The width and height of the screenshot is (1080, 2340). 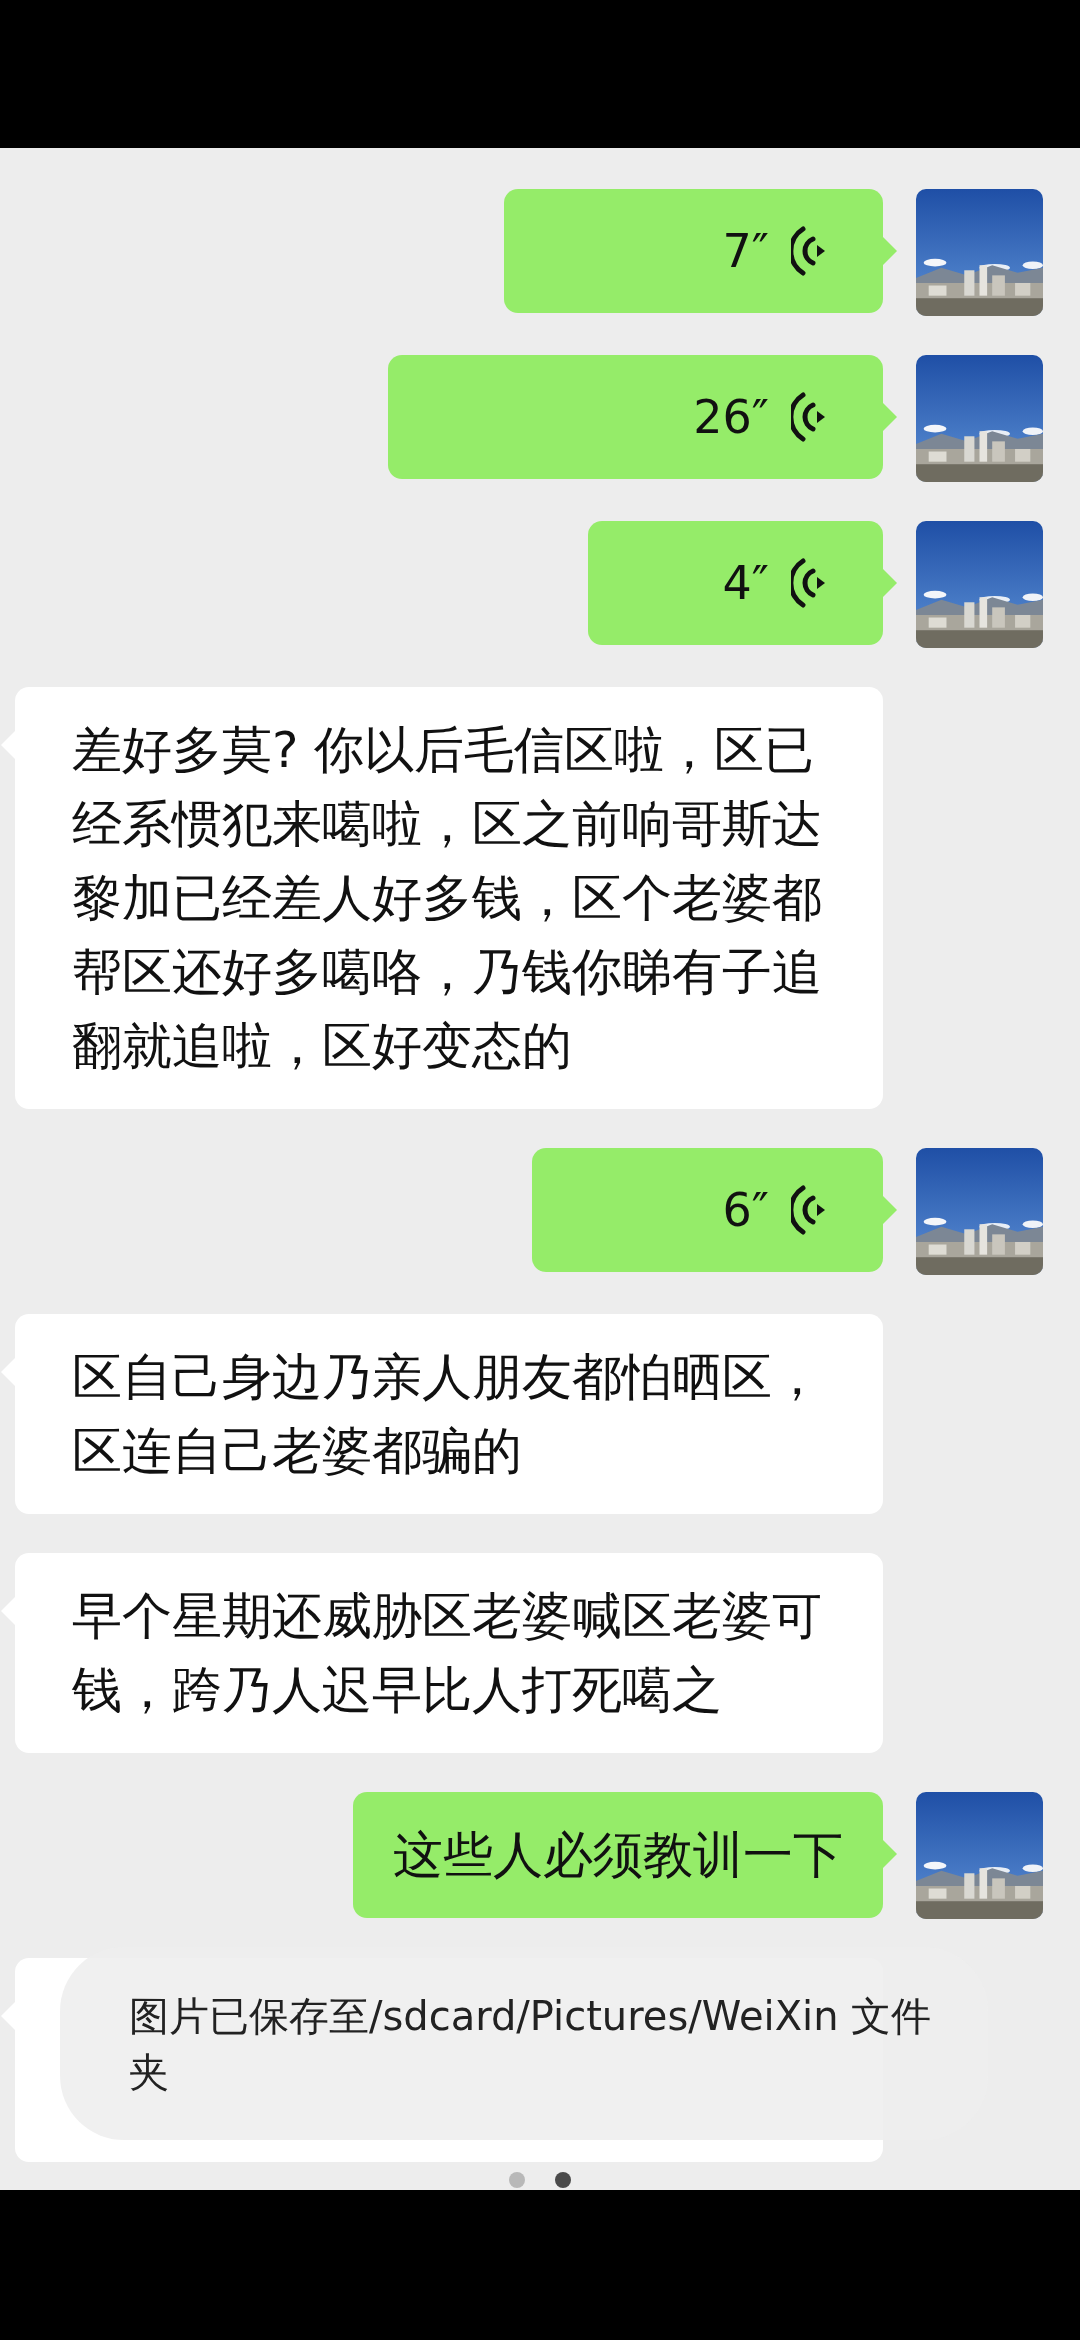 I want to click on voice-duration: 4″, so click(x=745, y=583).